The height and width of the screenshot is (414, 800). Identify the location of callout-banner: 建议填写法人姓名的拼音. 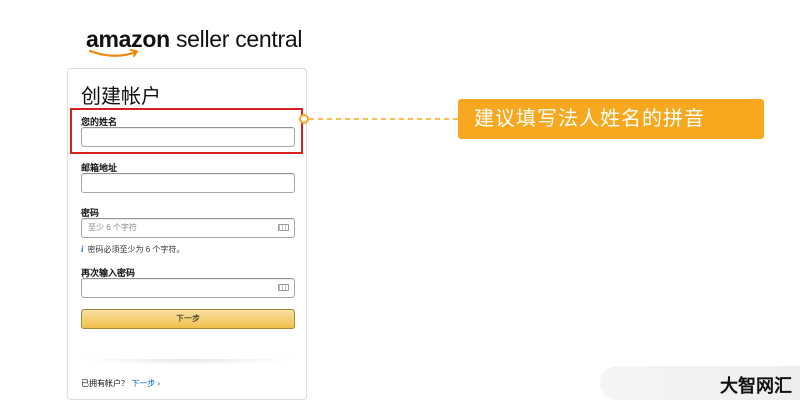
(611, 119).